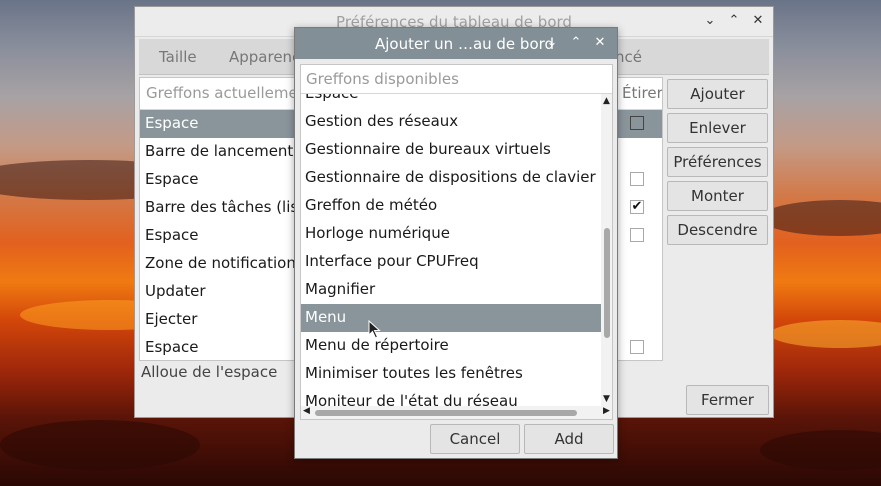 The width and height of the screenshot is (881, 486). I want to click on list-header: Greffons disponibles, so click(456, 79).